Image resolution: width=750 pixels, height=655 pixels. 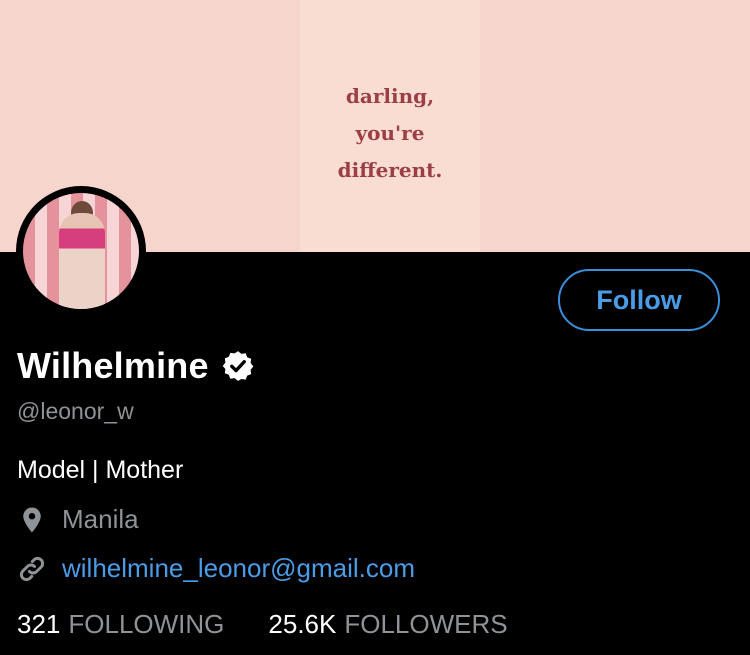 I want to click on profile-name-row: Wilhelmine, so click(x=136, y=366).